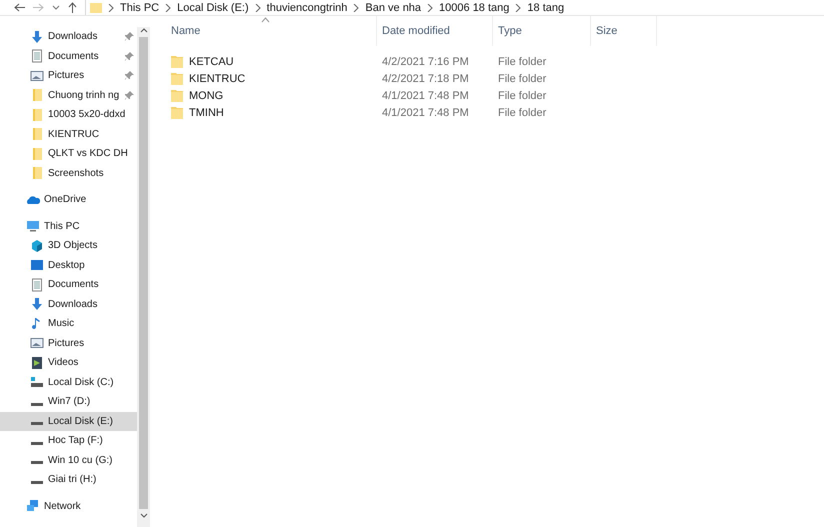 The image size is (824, 527). What do you see at coordinates (144, 516) in the screenshot?
I see `scroll-down-icon` at bounding box center [144, 516].